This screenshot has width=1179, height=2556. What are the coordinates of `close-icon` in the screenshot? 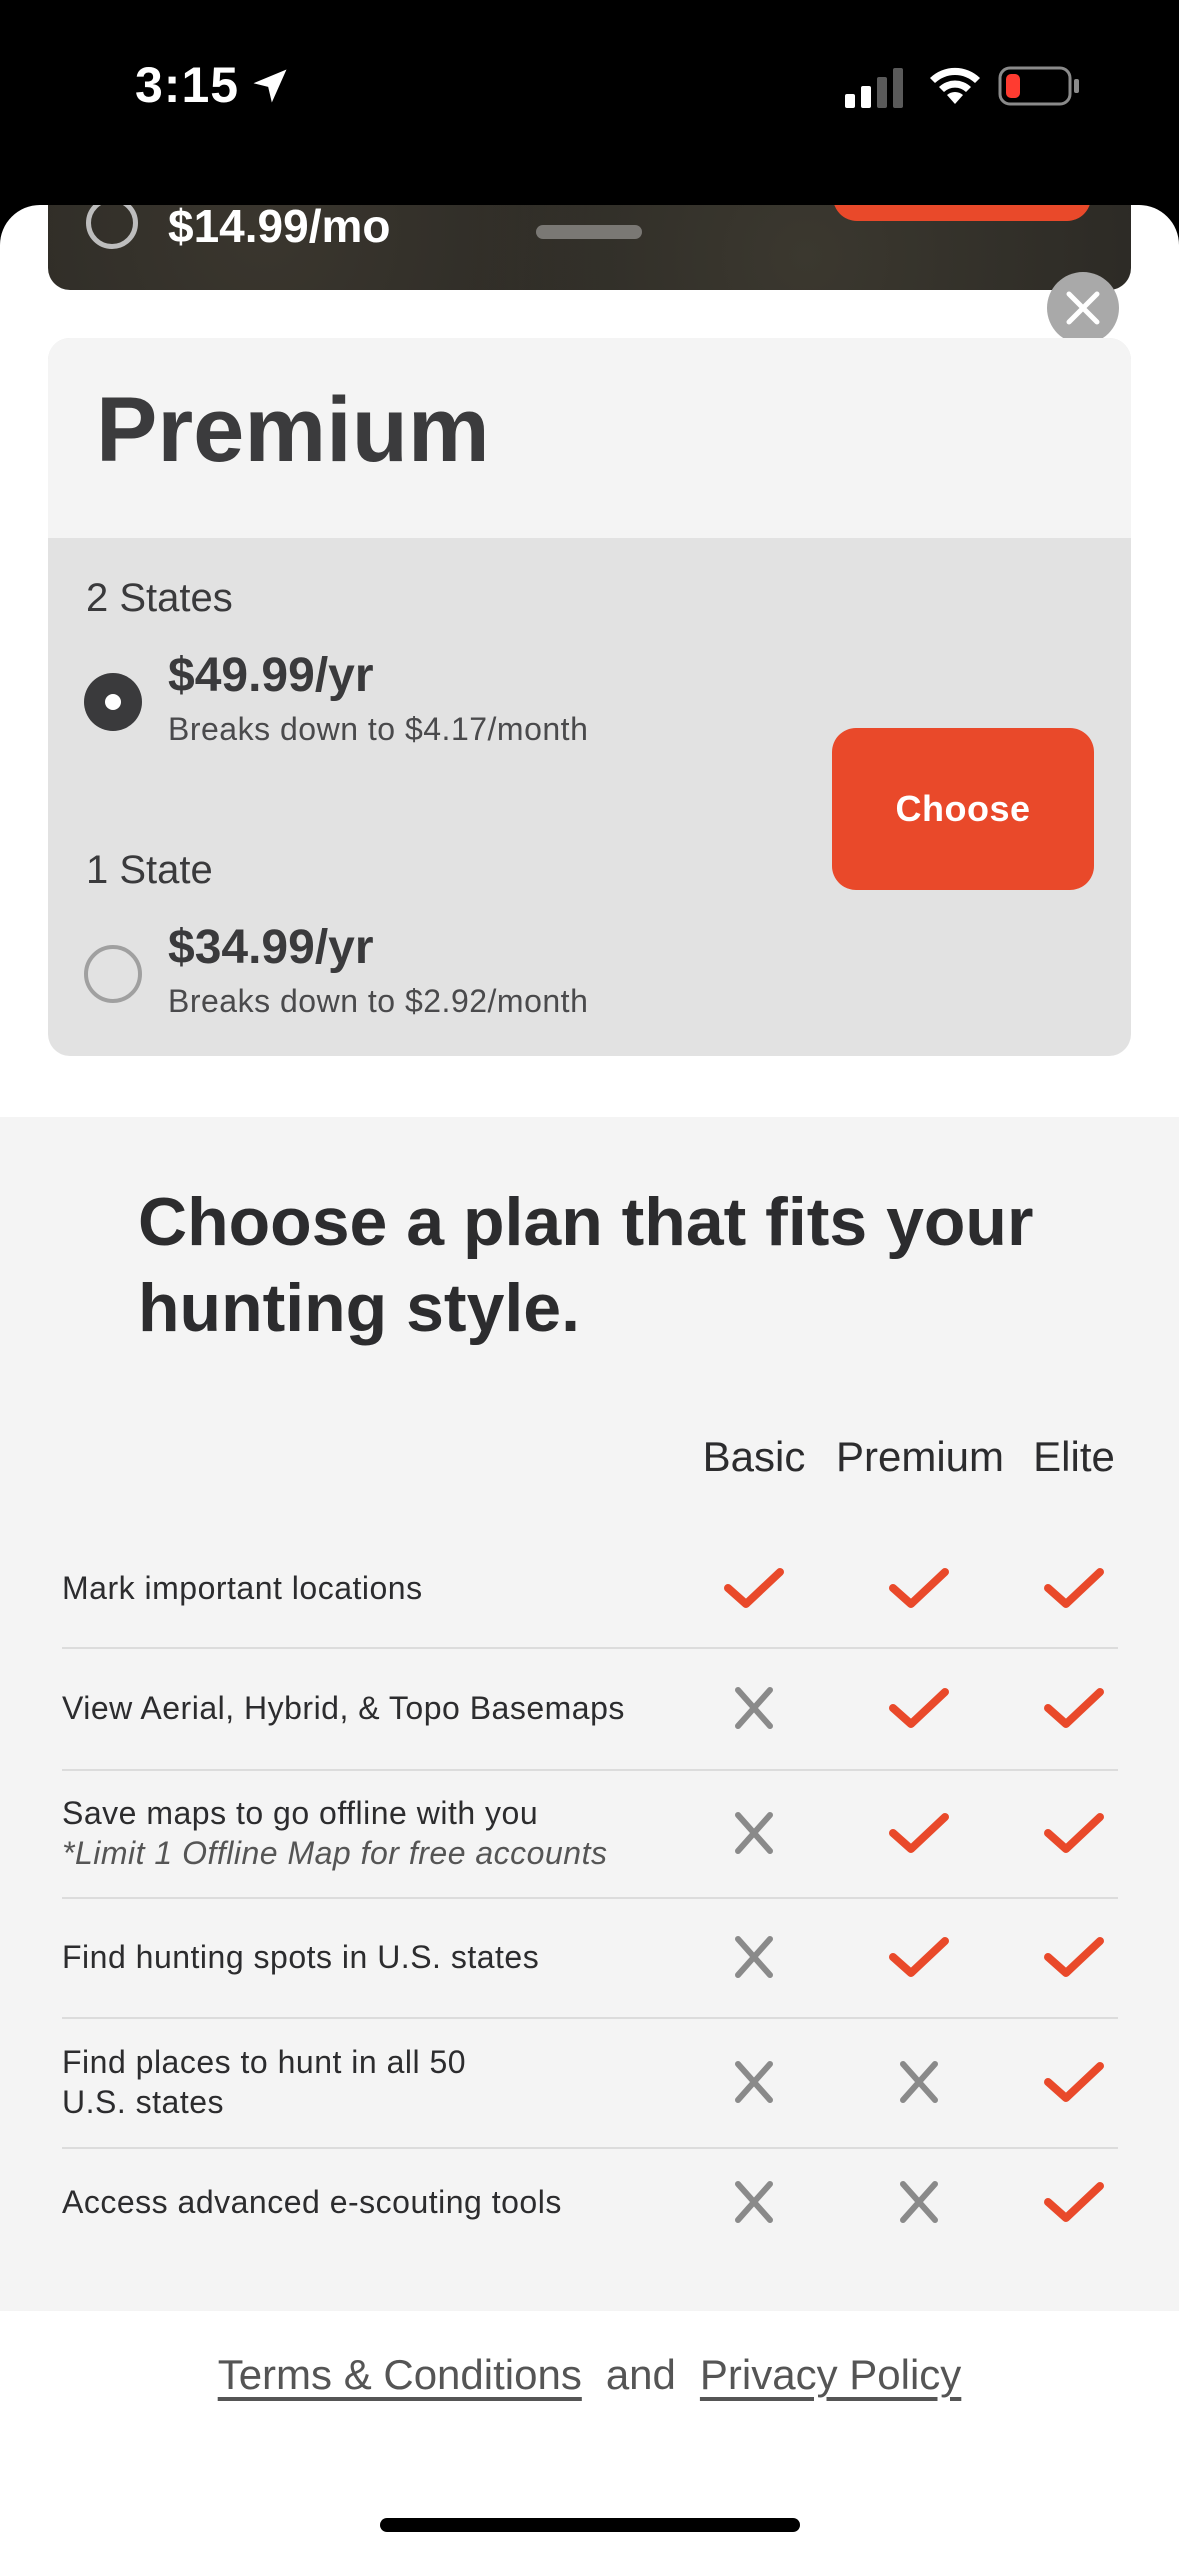 It's located at (1083, 308).